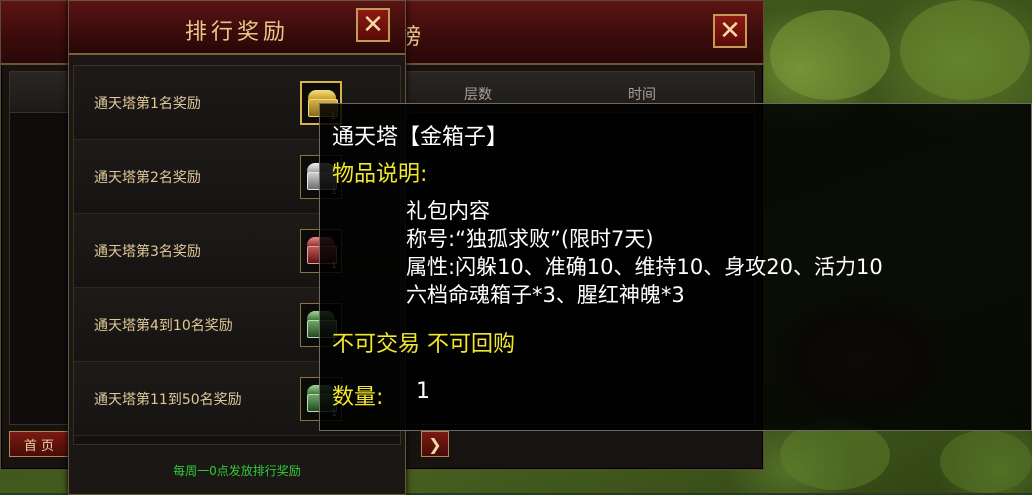 Image resolution: width=1032 pixels, height=495 pixels. Describe the element at coordinates (644, 267) in the screenshot. I see `tooltip-line: 属性:闪躲10、准确10、维持10、身攻20、活力10` at that location.